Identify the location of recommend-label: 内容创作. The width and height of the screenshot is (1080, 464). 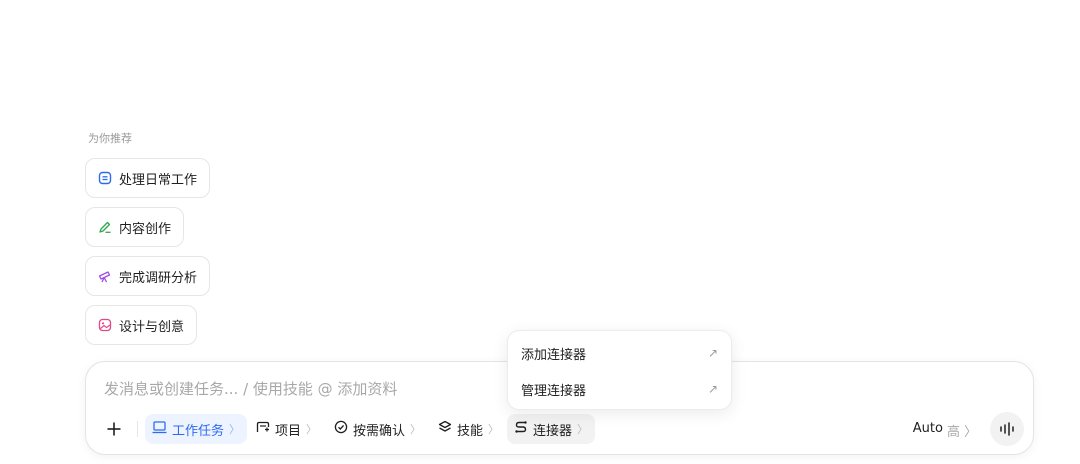
(145, 229).